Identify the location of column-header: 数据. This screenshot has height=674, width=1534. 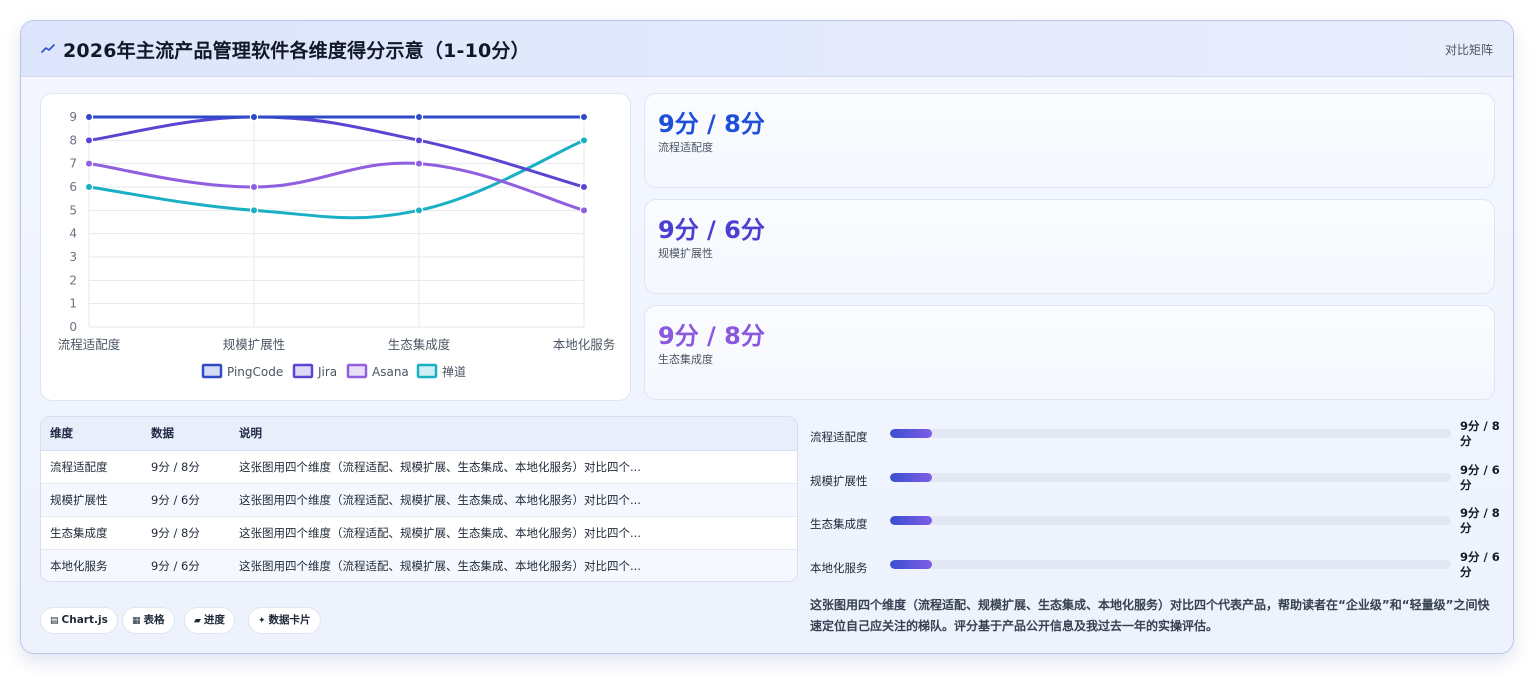
(186, 434).